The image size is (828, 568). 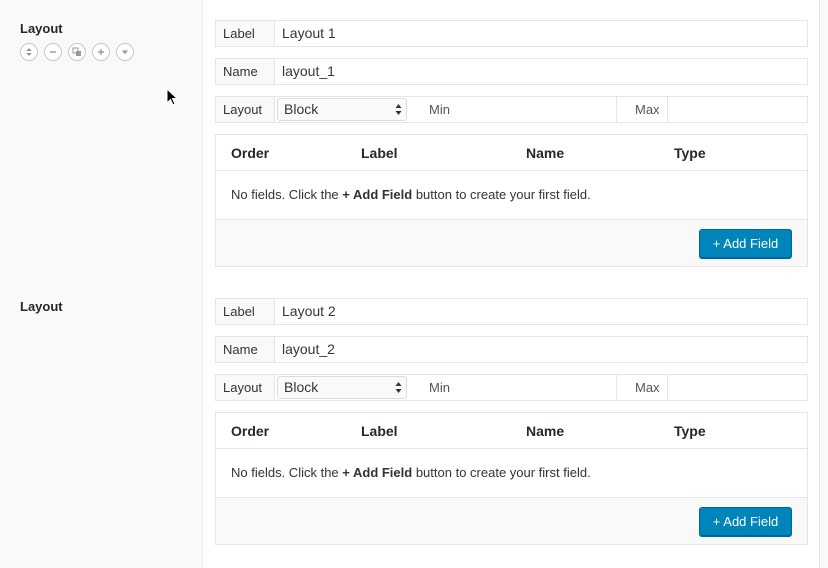 I want to click on duplicate-icon, so click(x=77, y=52).